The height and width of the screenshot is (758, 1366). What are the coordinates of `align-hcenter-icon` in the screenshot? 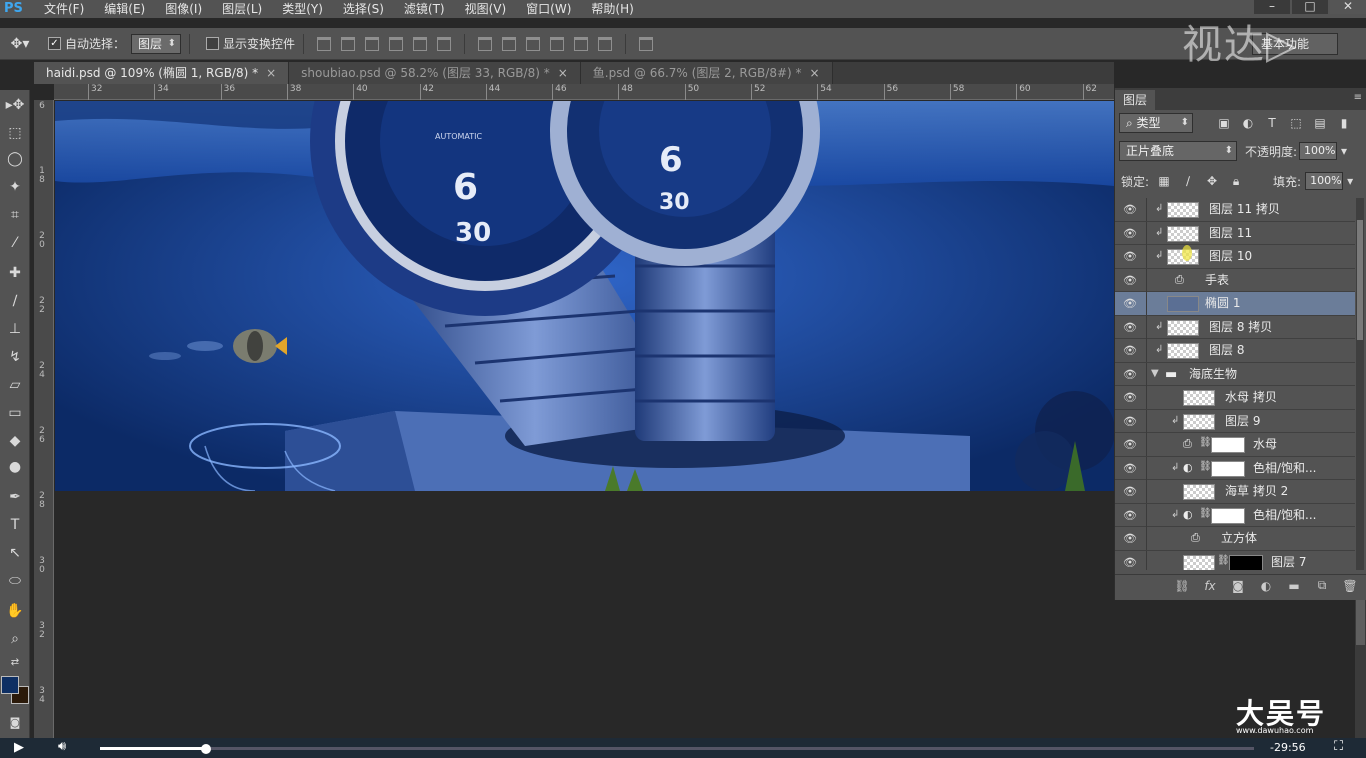 It's located at (420, 43).